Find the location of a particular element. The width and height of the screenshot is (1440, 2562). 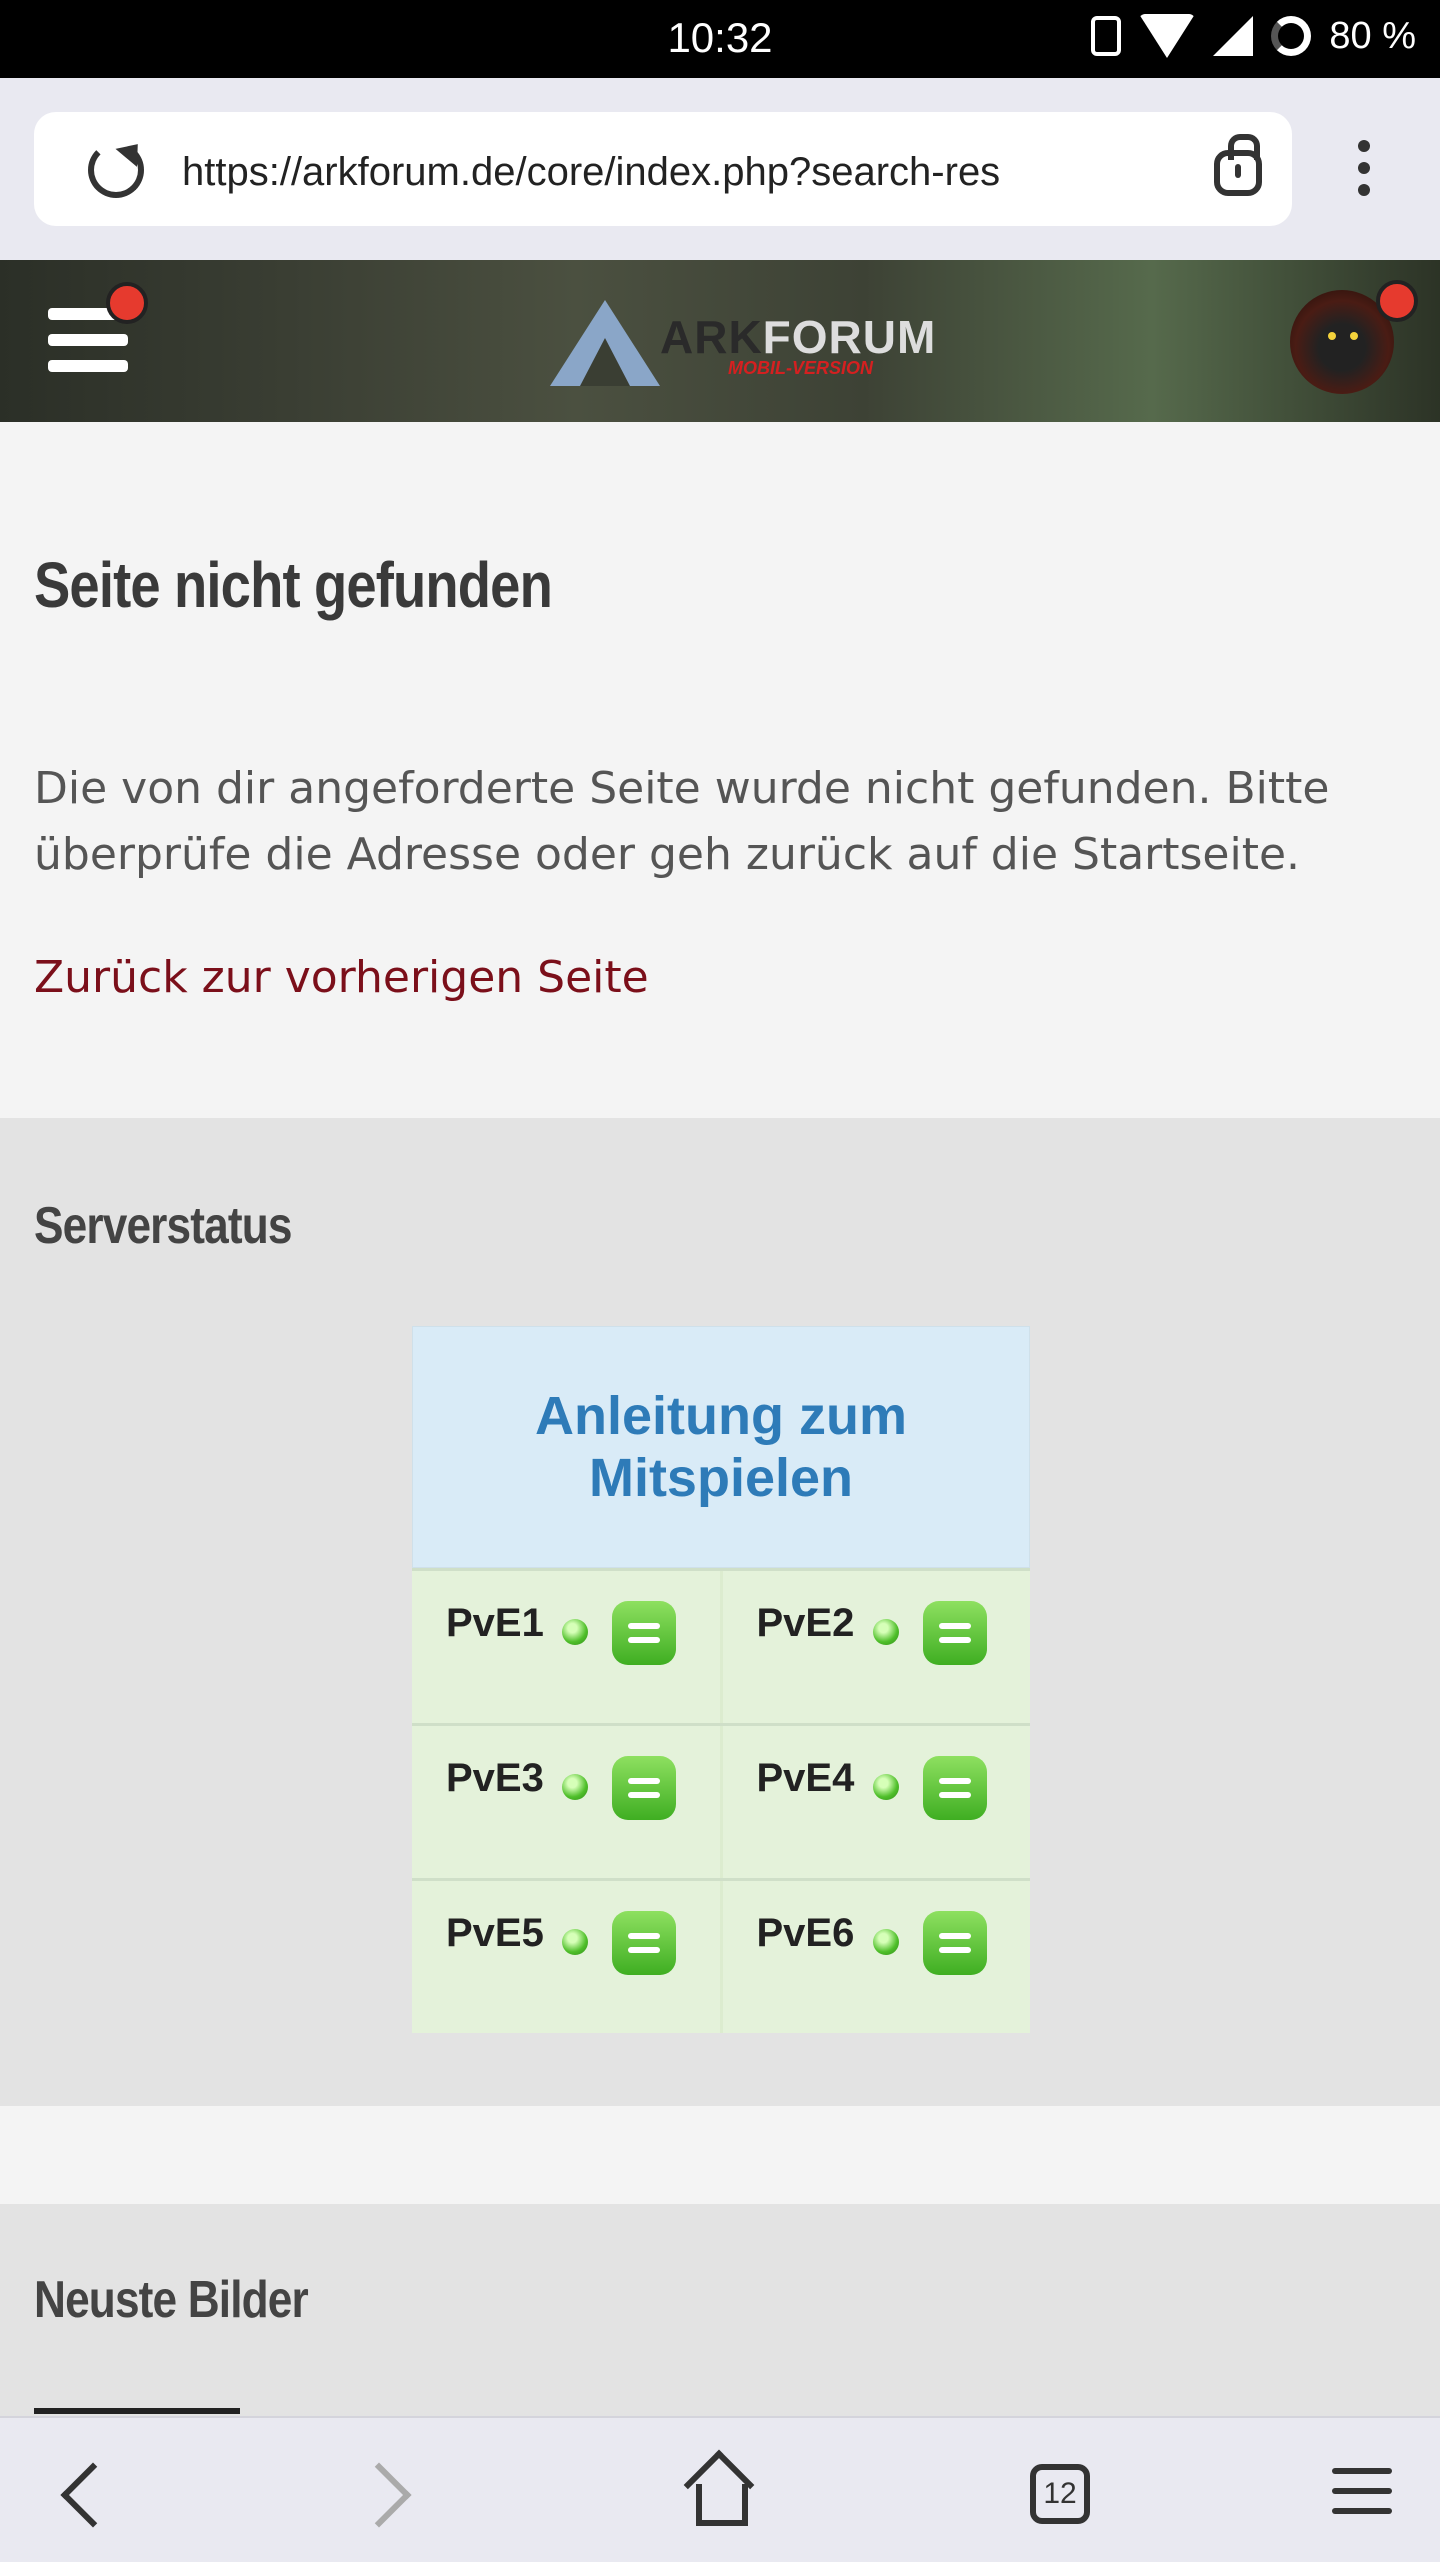

server-row: PvE1 PvE2 is located at coordinates (721, 1645).